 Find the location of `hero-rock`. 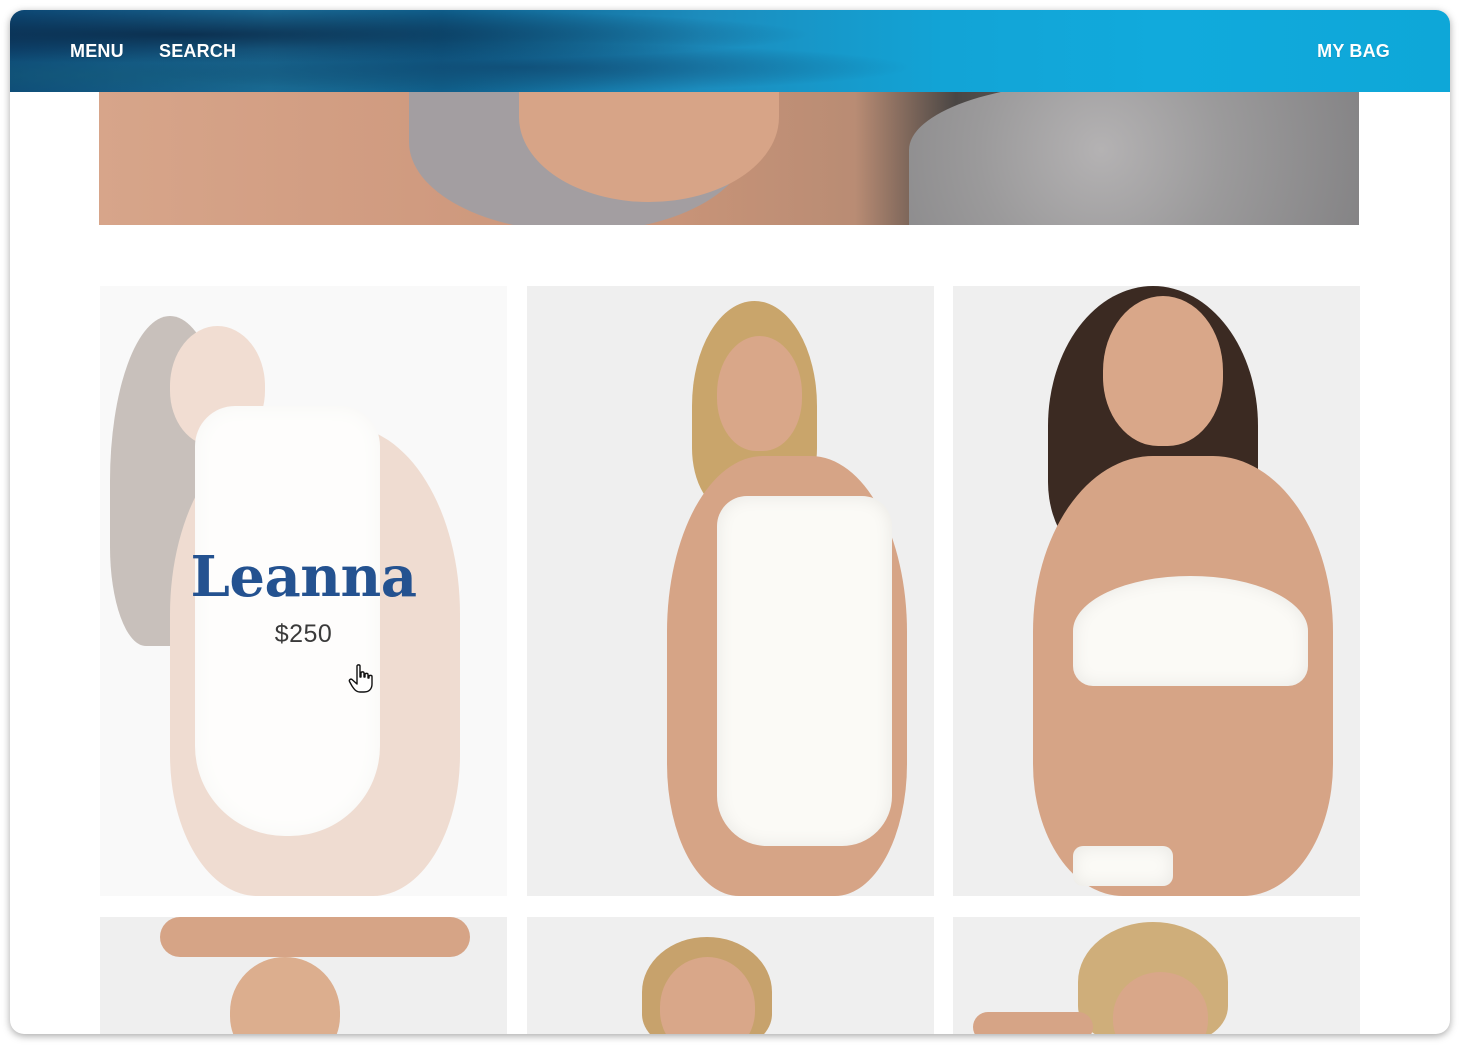

hero-rock is located at coordinates (1134, 158).